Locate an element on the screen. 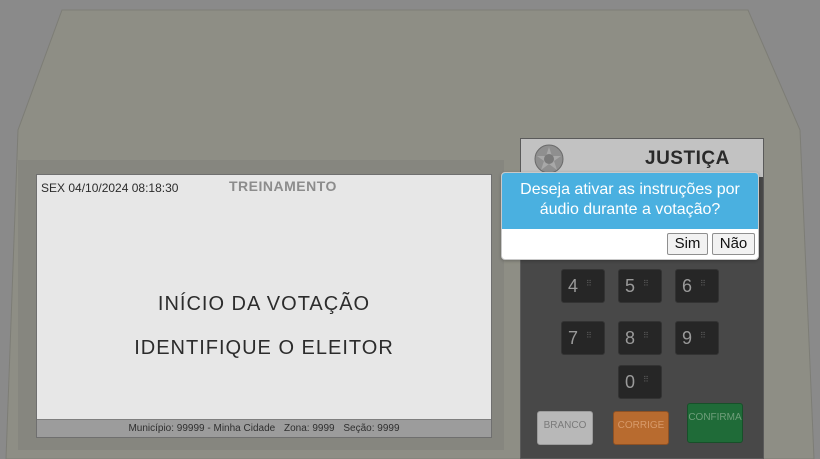 This screenshot has width=820, height=459. identify-voter-message: IDENTIFIQUE O ELEITOR is located at coordinates (264, 348).